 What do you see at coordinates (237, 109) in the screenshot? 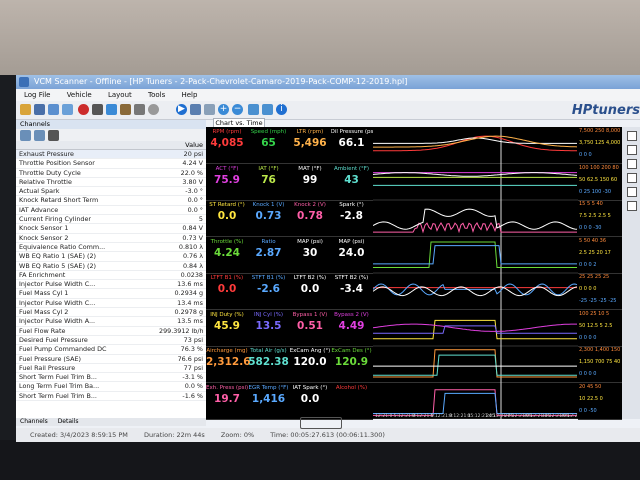
I see `zoom-out-icon: −` at bounding box center [237, 109].